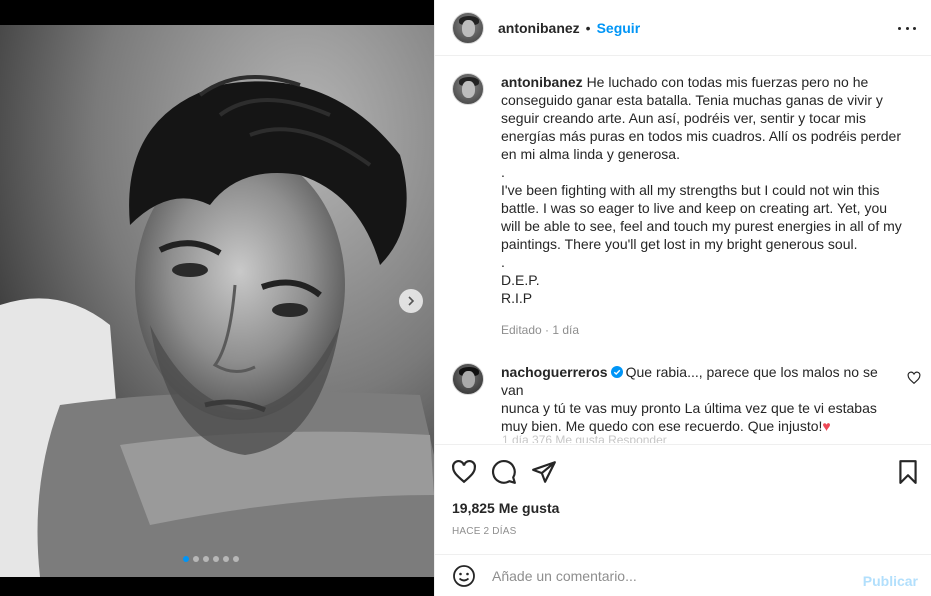 This screenshot has height=596, width=931. What do you see at coordinates (211, 559) in the screenshot?
I see `carousel-indicator` at bounding box center [211, 559].